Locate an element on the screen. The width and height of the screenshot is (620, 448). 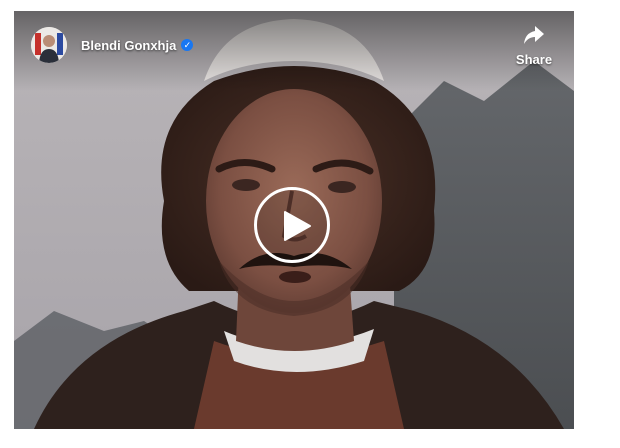
play-button is located at coordinates (292, 225).